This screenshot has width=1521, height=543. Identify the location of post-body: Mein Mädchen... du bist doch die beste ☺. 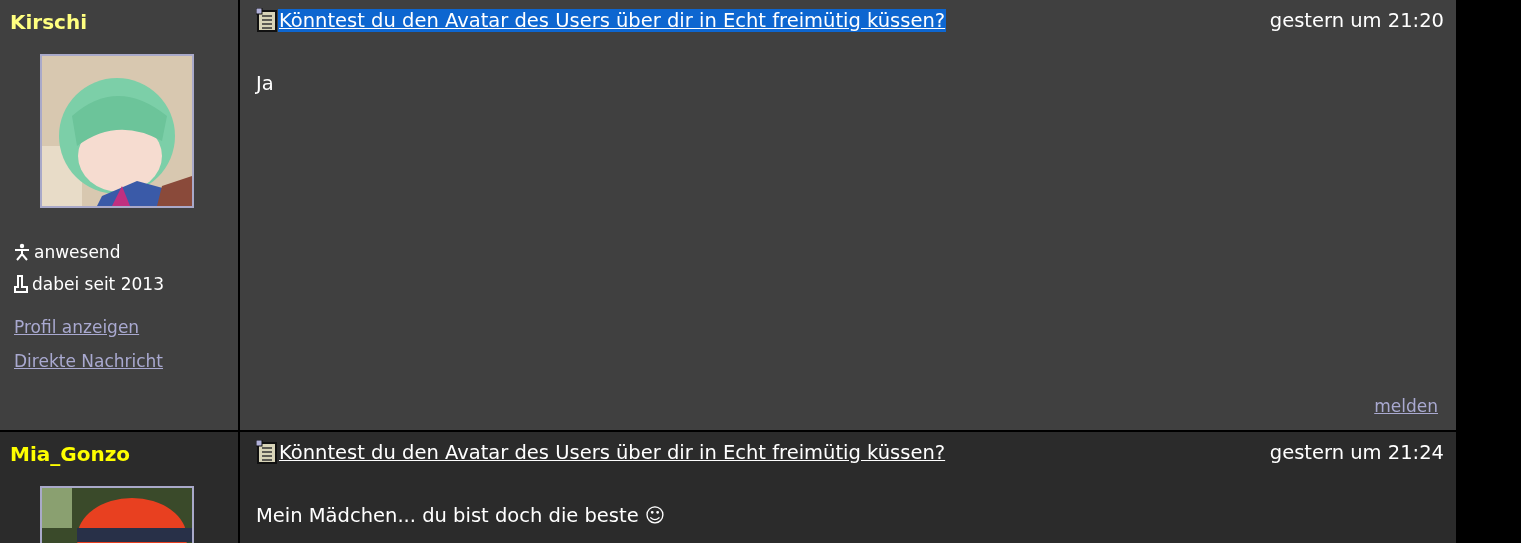
(461, 515).